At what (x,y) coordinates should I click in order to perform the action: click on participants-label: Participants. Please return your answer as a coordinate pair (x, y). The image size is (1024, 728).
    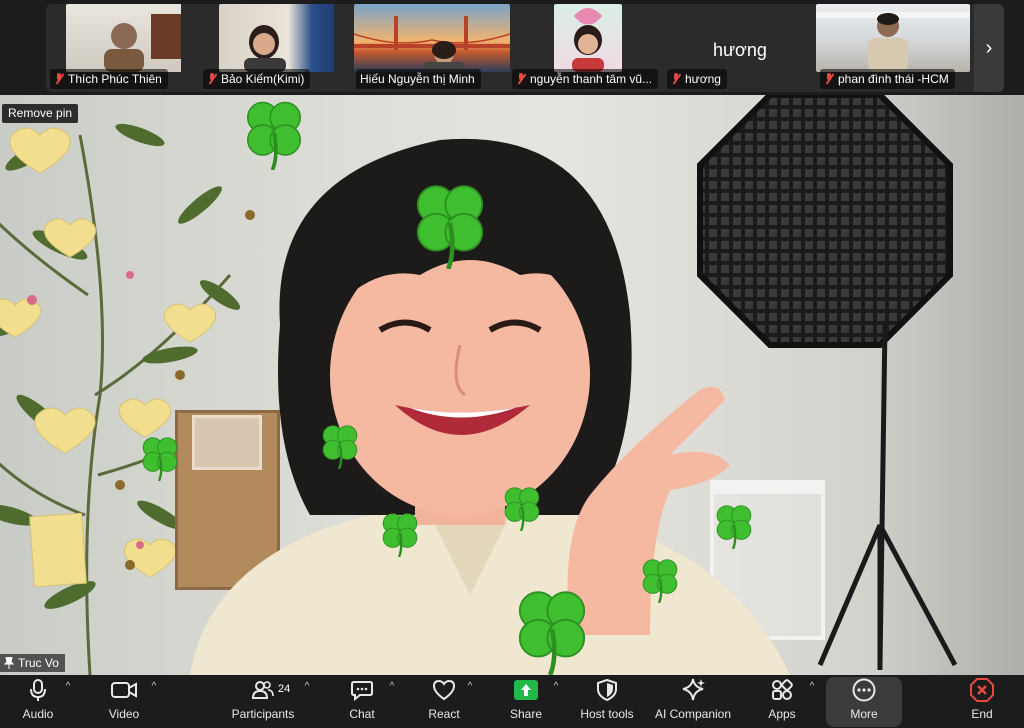
    Looking at the image, I should click on (263, 714).